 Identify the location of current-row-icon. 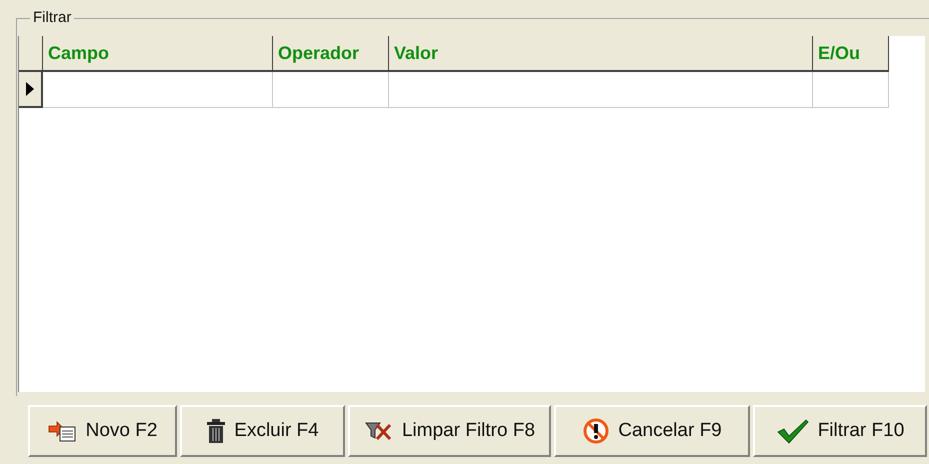
(30, 89).